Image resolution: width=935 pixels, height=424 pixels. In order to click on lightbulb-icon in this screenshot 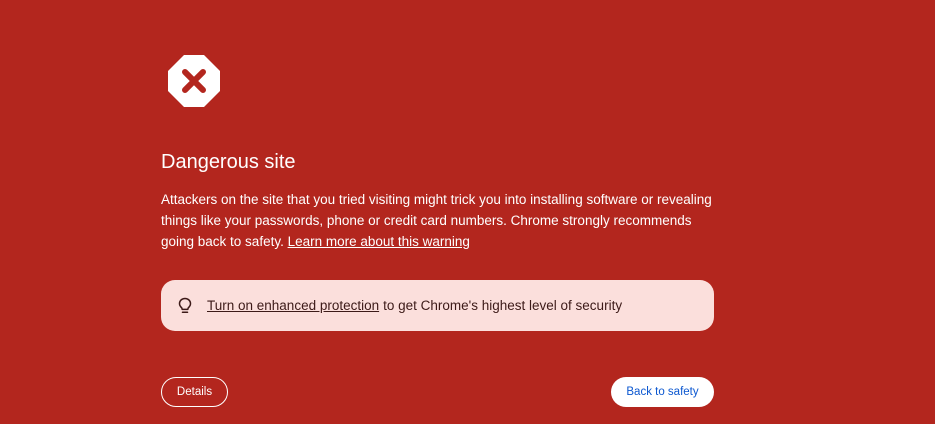, I will do `click(185, 305)`.